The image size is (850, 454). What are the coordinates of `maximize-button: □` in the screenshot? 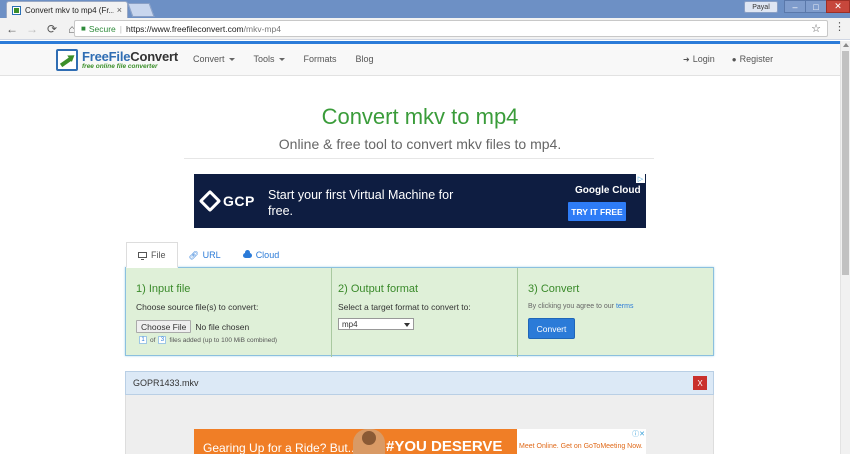 It's located at (816, 6).